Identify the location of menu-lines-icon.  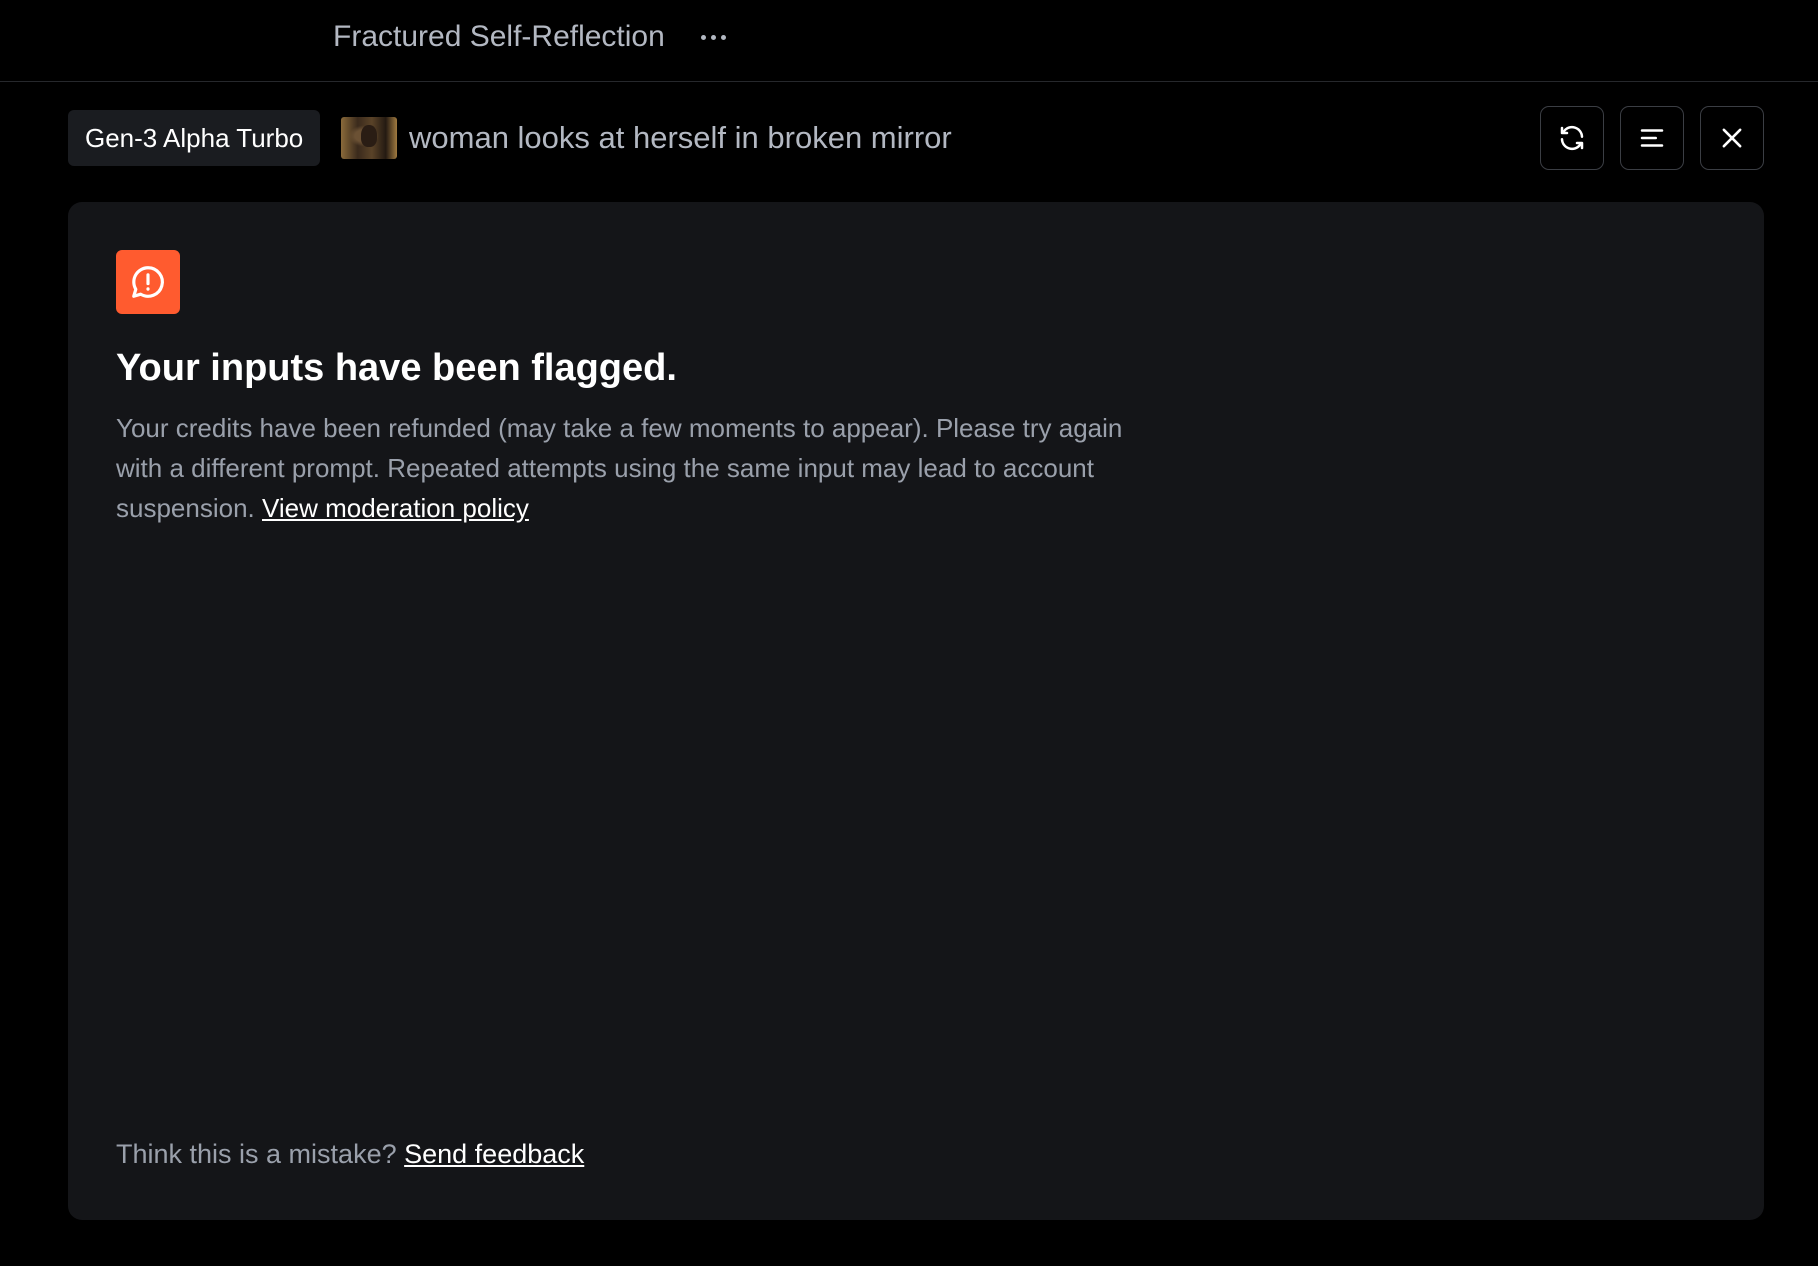
(1652, 138).